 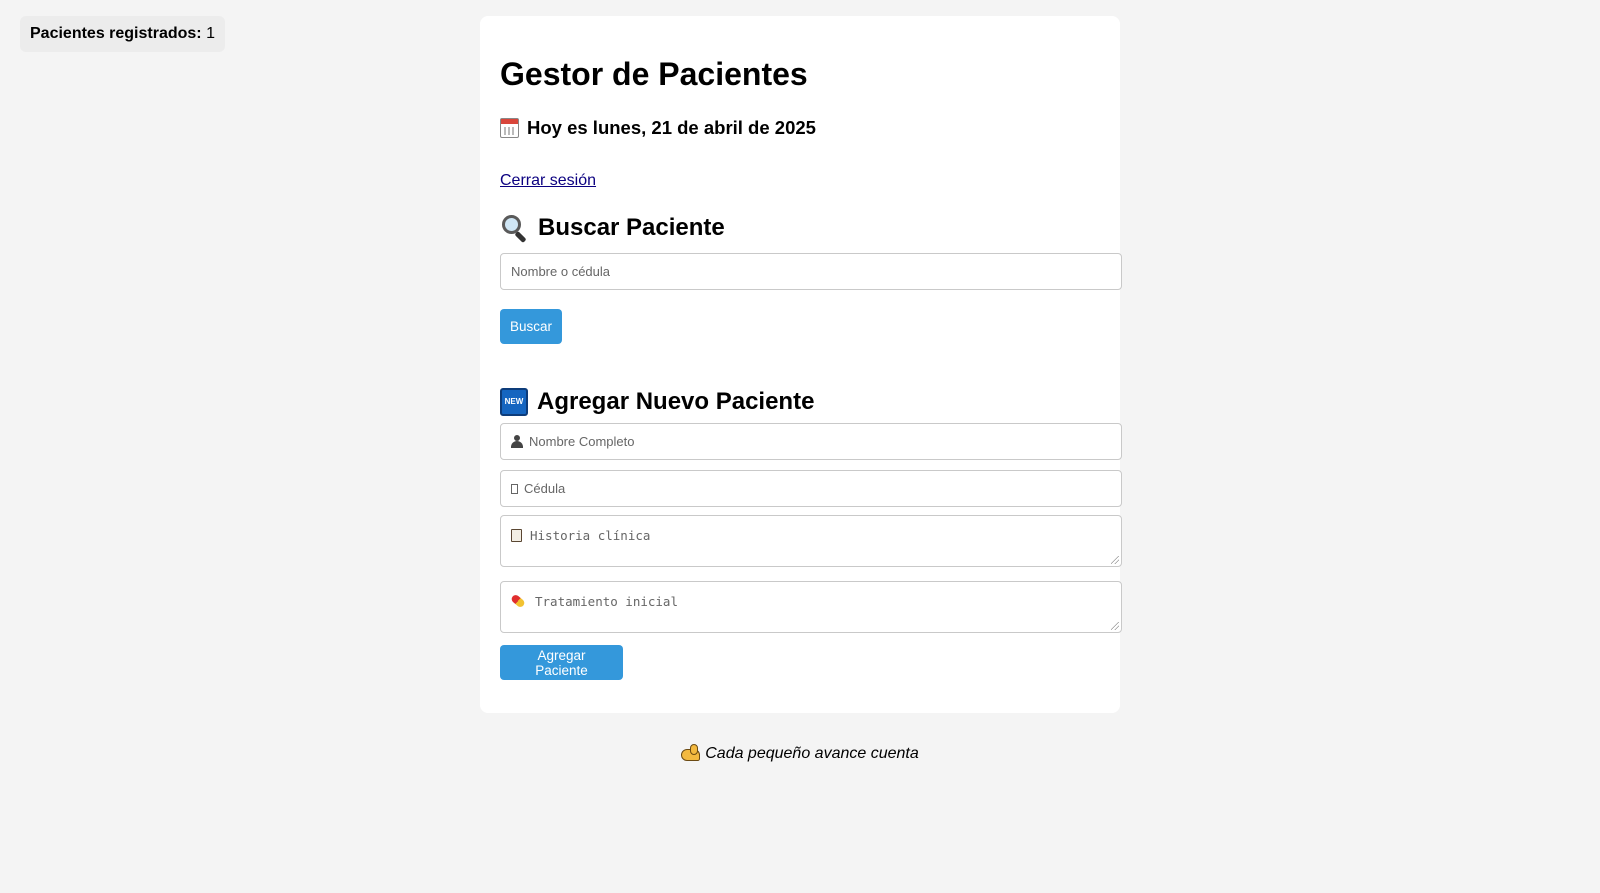 I want to click on calendar-icon, so click(x=509, y=128).